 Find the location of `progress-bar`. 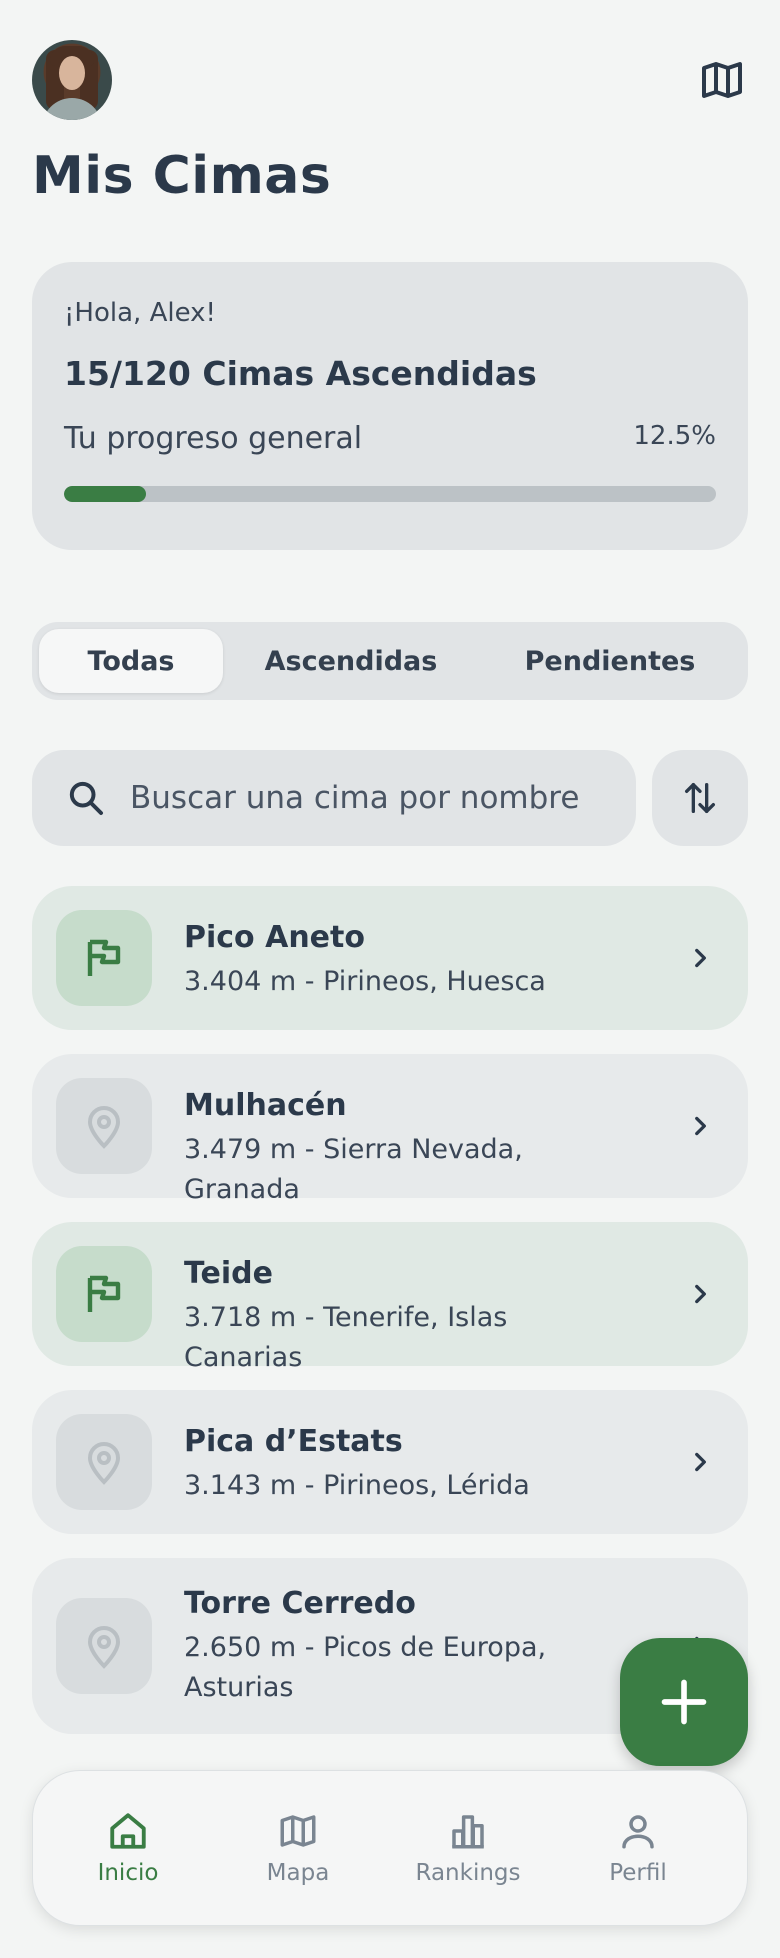

progress-bar is located at coordinates (390, 494).